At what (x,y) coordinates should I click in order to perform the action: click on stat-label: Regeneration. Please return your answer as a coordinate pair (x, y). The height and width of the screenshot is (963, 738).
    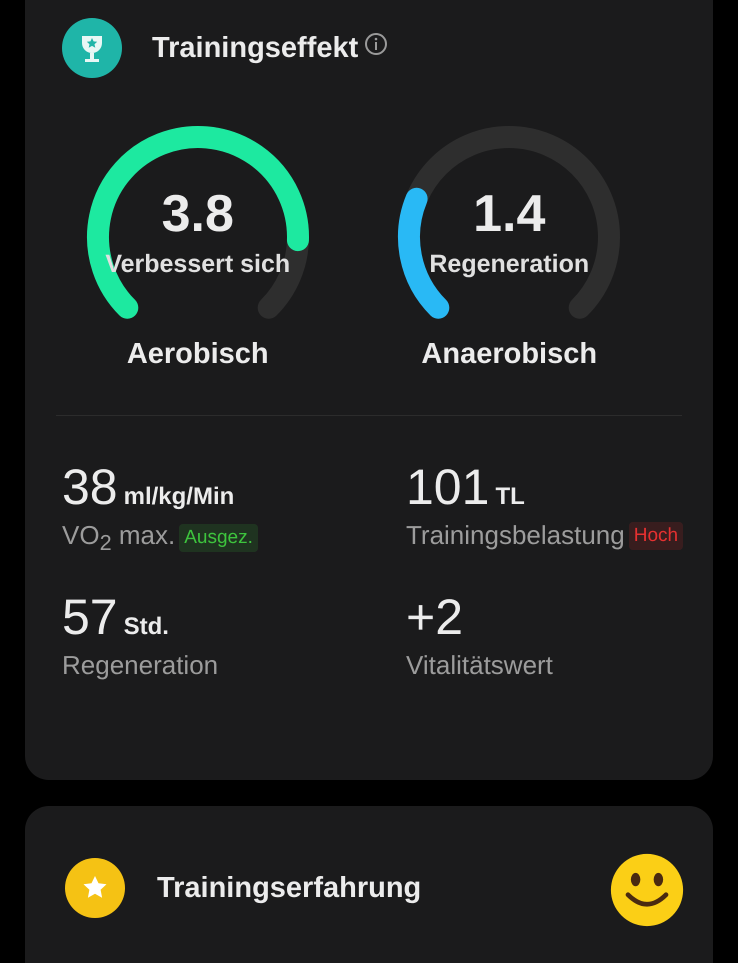
    Looking at the image, I should click on (140, 666).